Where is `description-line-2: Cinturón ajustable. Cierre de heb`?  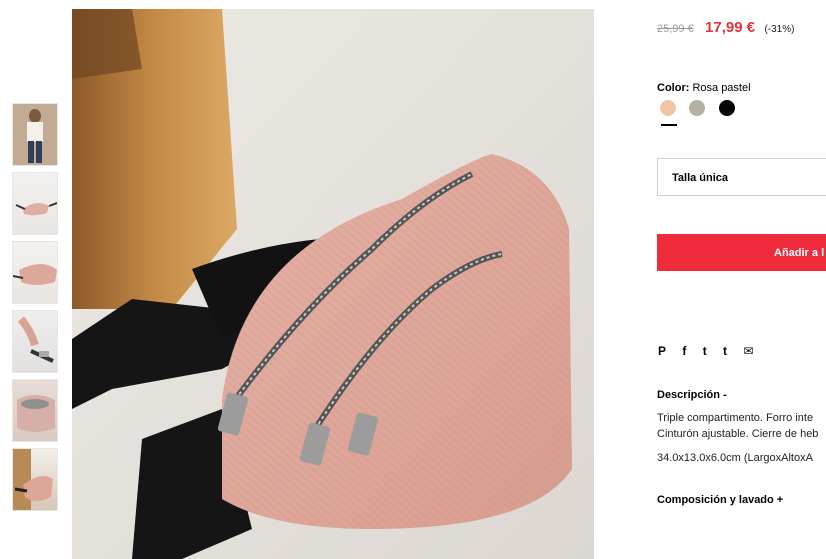 description-line-2: Cinturón ajustable. Cierre de heb is located at coordinates (738, 434).